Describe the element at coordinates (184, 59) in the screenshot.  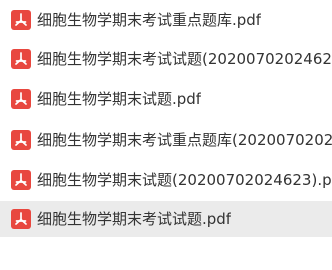
I see `file-name: 细胞生物学期末考试试题(20200702024627)` at that location.